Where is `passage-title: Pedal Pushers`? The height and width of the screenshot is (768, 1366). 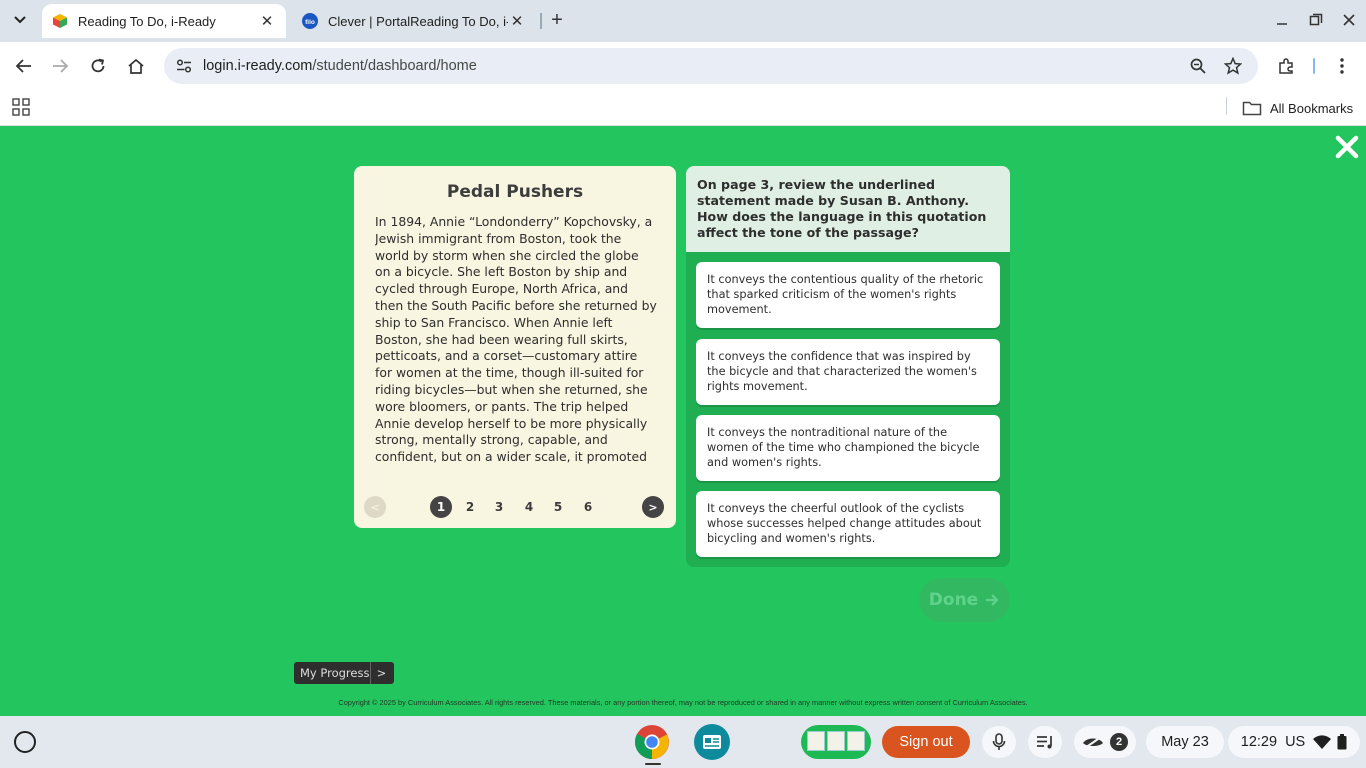 passage-title: Pedal Pushers is located at coordinates (515, 192).